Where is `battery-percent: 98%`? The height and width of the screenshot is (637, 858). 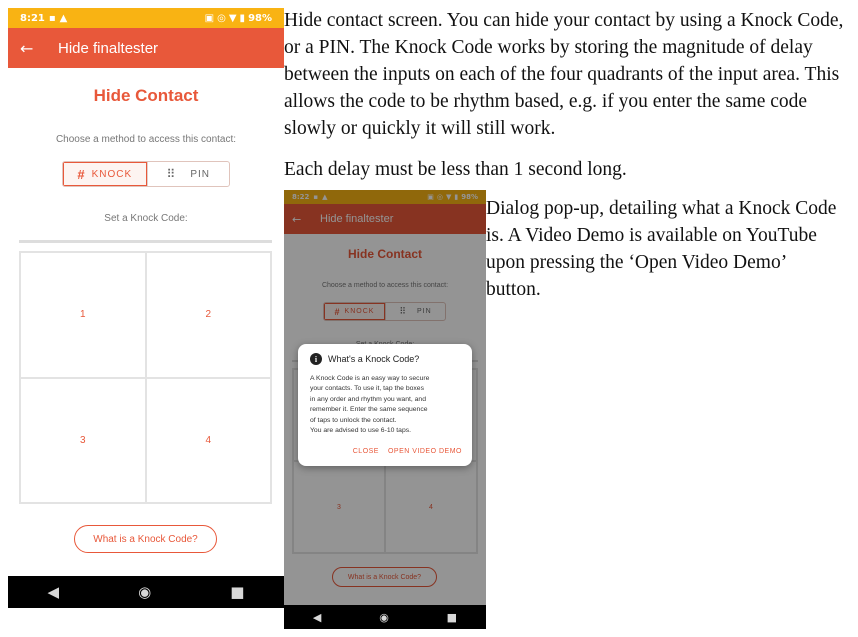
battery-percent: 98% is located at coordinates (260, 18).